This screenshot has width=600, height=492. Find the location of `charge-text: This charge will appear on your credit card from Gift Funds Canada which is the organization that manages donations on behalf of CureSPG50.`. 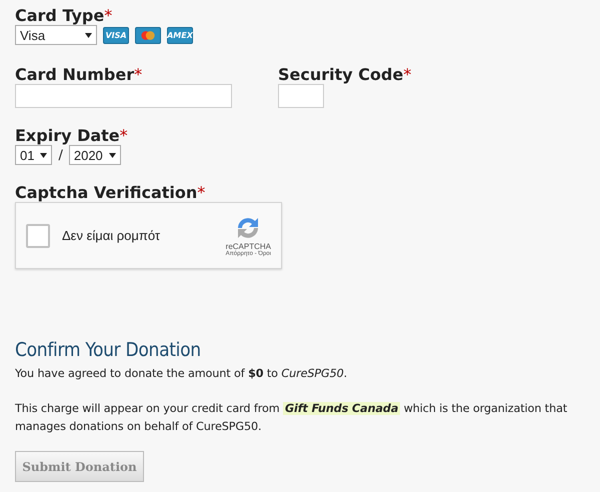

charge-text: This charge will appear on your credit card from Gift Funds Canada which is the organization that manages donations on behalf of CureSPG50. is located at coordinates (291, 418).